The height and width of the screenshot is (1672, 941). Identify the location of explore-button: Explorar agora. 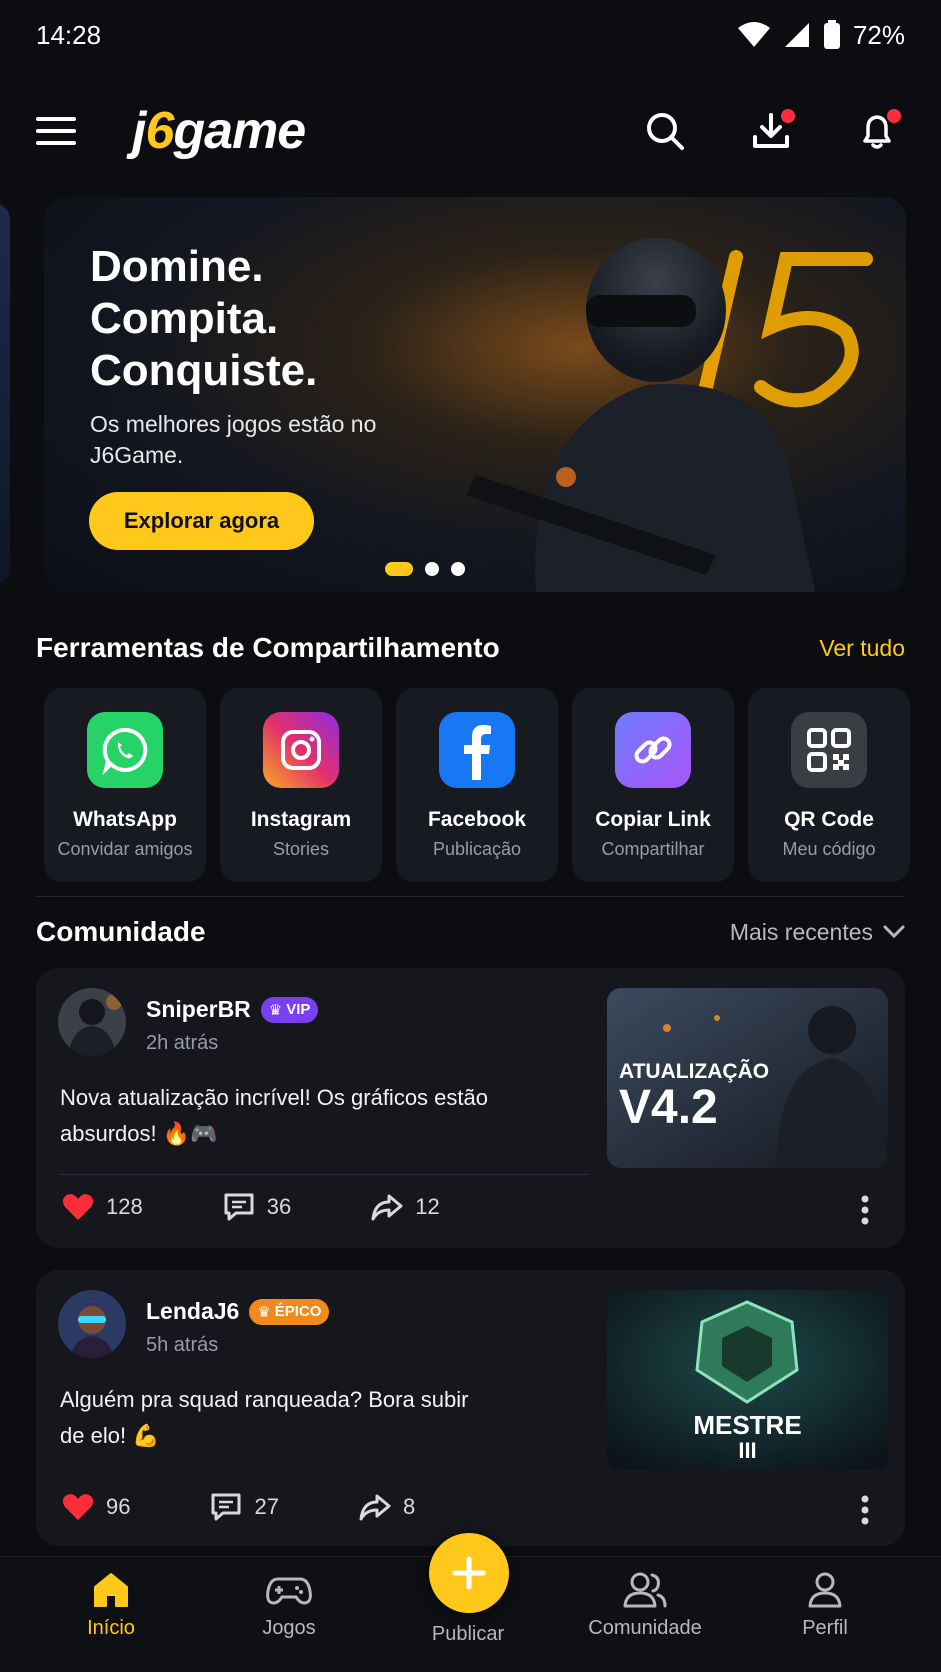
(201, 521).